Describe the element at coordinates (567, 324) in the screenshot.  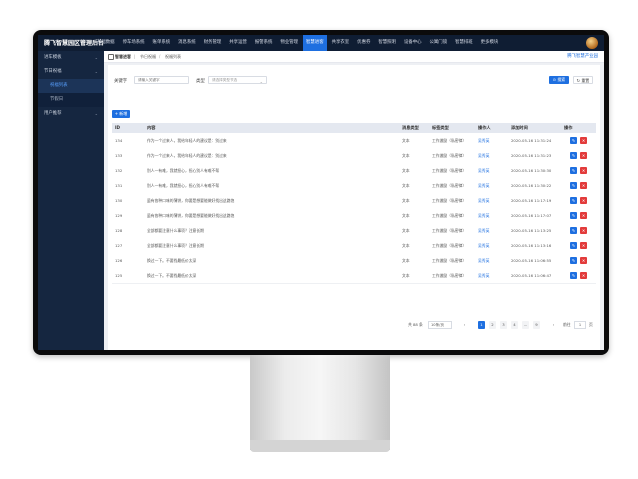
I see `goto-label: 前往` at that location.